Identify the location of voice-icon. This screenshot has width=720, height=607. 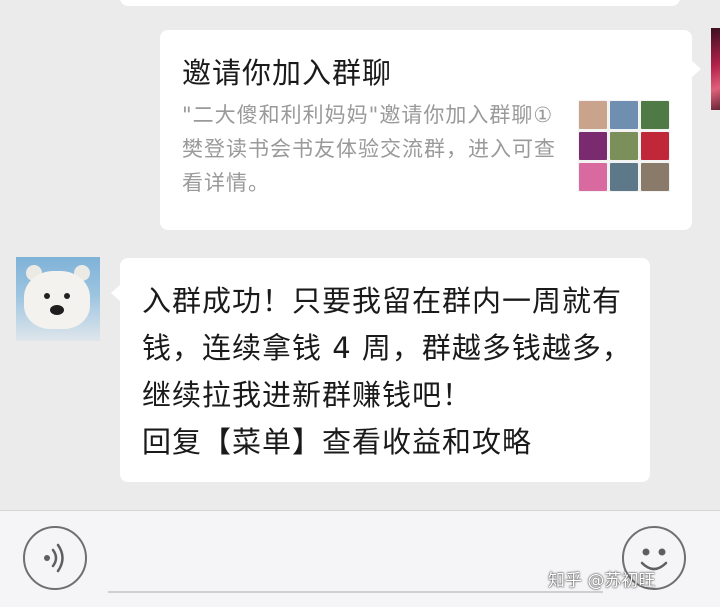
(54, 558).